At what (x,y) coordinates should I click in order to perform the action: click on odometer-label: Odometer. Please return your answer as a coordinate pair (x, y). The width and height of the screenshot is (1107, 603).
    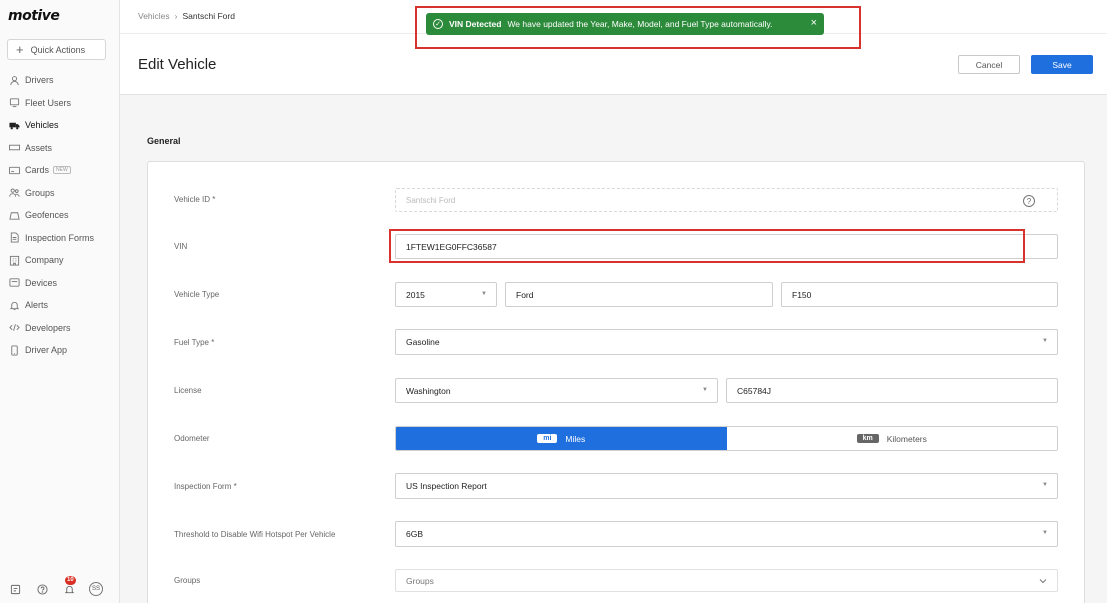
    Looking at the image, I should click on (192, 438).